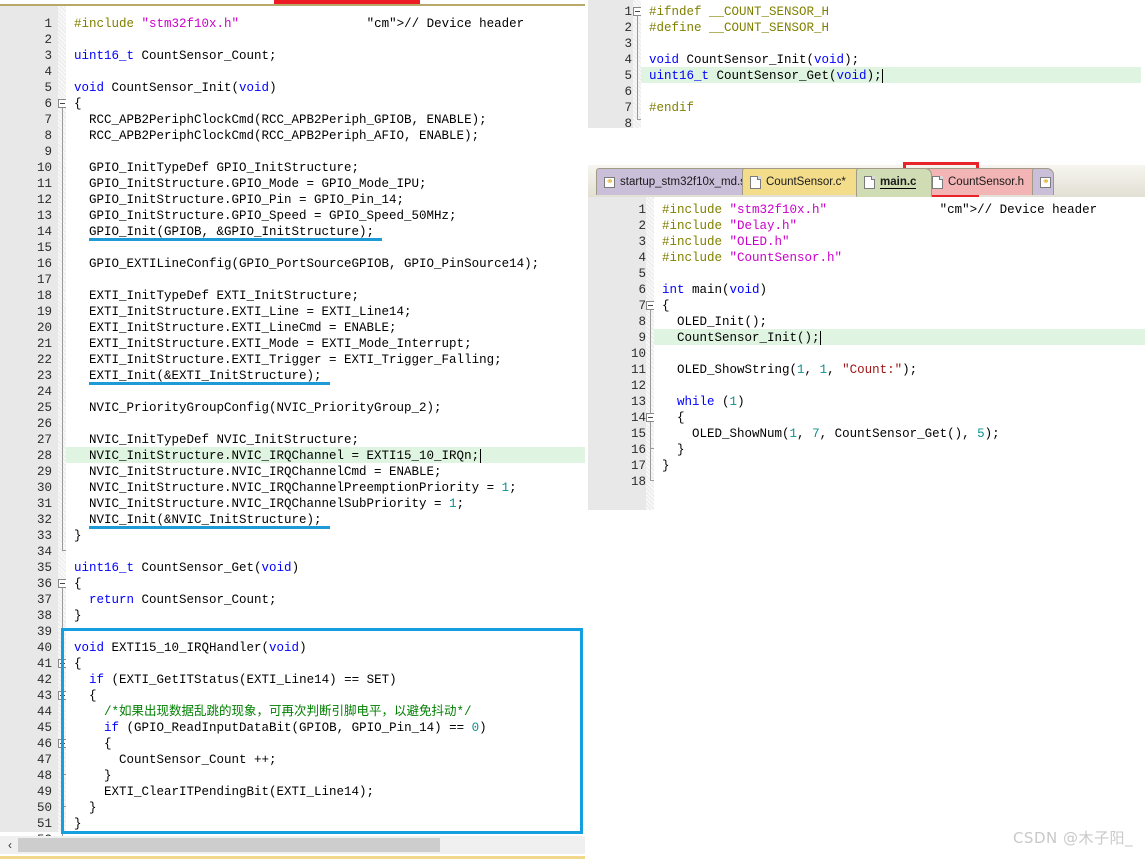 The height and width of the screenshot is (860, 1145). Describe the element at coordinates (752, 258) in the screenshot. I see `code-line: #include "CountSensor.h"` at that location.